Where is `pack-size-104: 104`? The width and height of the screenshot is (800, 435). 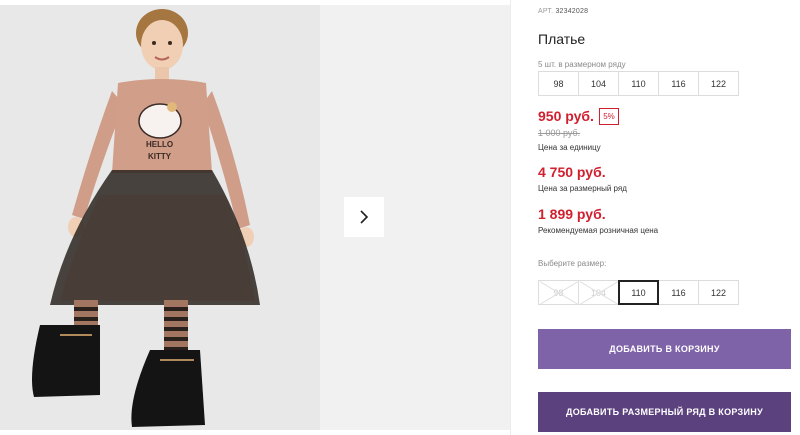 pack-size-104: 104 is located at coordinates (598, 83).